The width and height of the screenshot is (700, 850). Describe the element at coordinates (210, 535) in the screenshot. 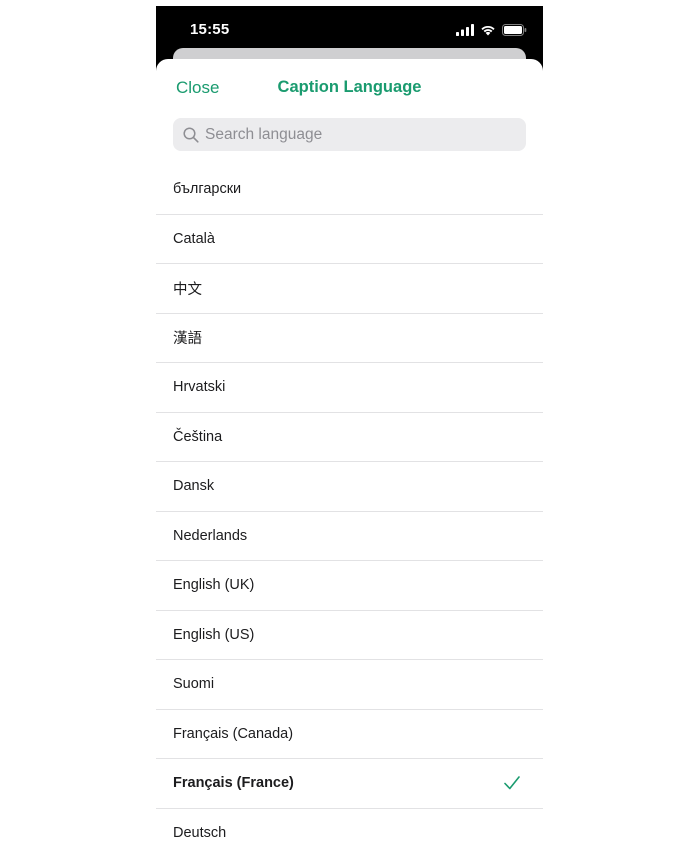

I see `language-label: Nederlands` at that location.